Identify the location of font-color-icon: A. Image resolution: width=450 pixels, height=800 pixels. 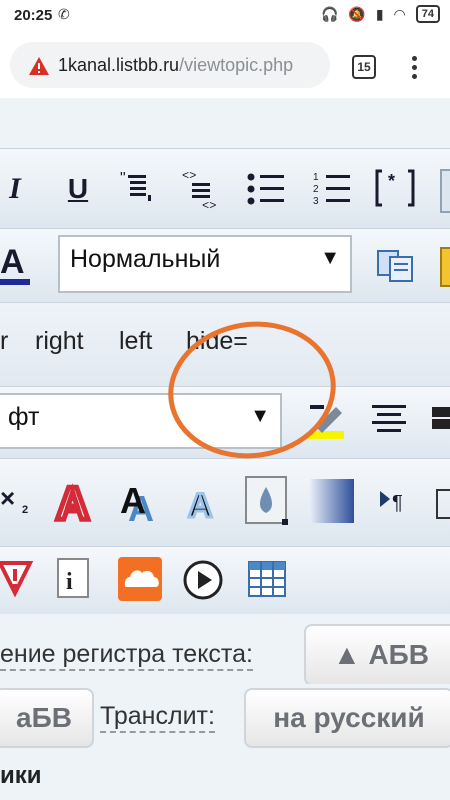
(18, 265).